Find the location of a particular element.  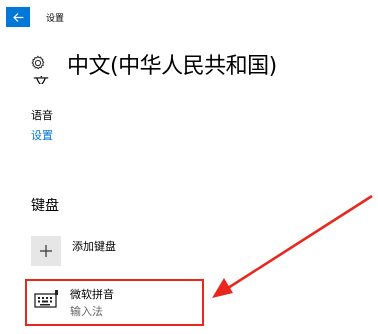

add-keyboard-button is located at coordinates (46, 251).